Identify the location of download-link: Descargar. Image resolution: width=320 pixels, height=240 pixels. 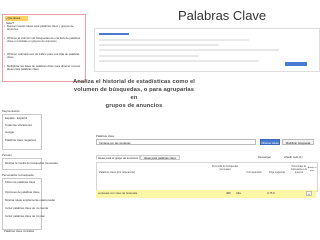
(264, 157).